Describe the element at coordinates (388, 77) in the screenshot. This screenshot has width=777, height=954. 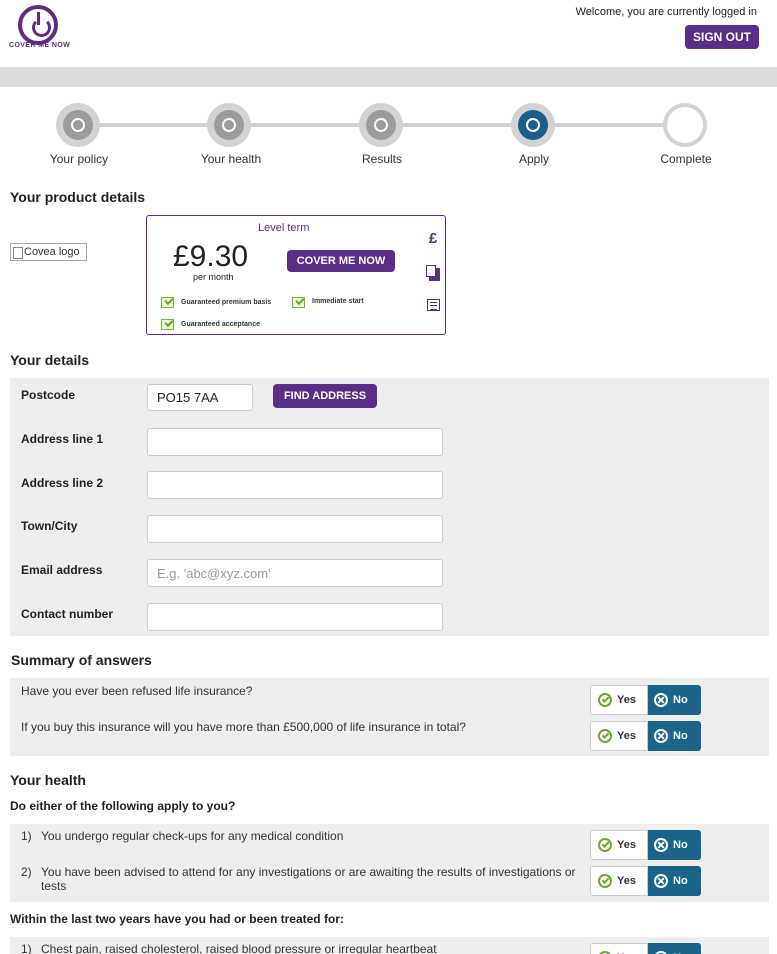
I see `header-divider-bar` at that location.